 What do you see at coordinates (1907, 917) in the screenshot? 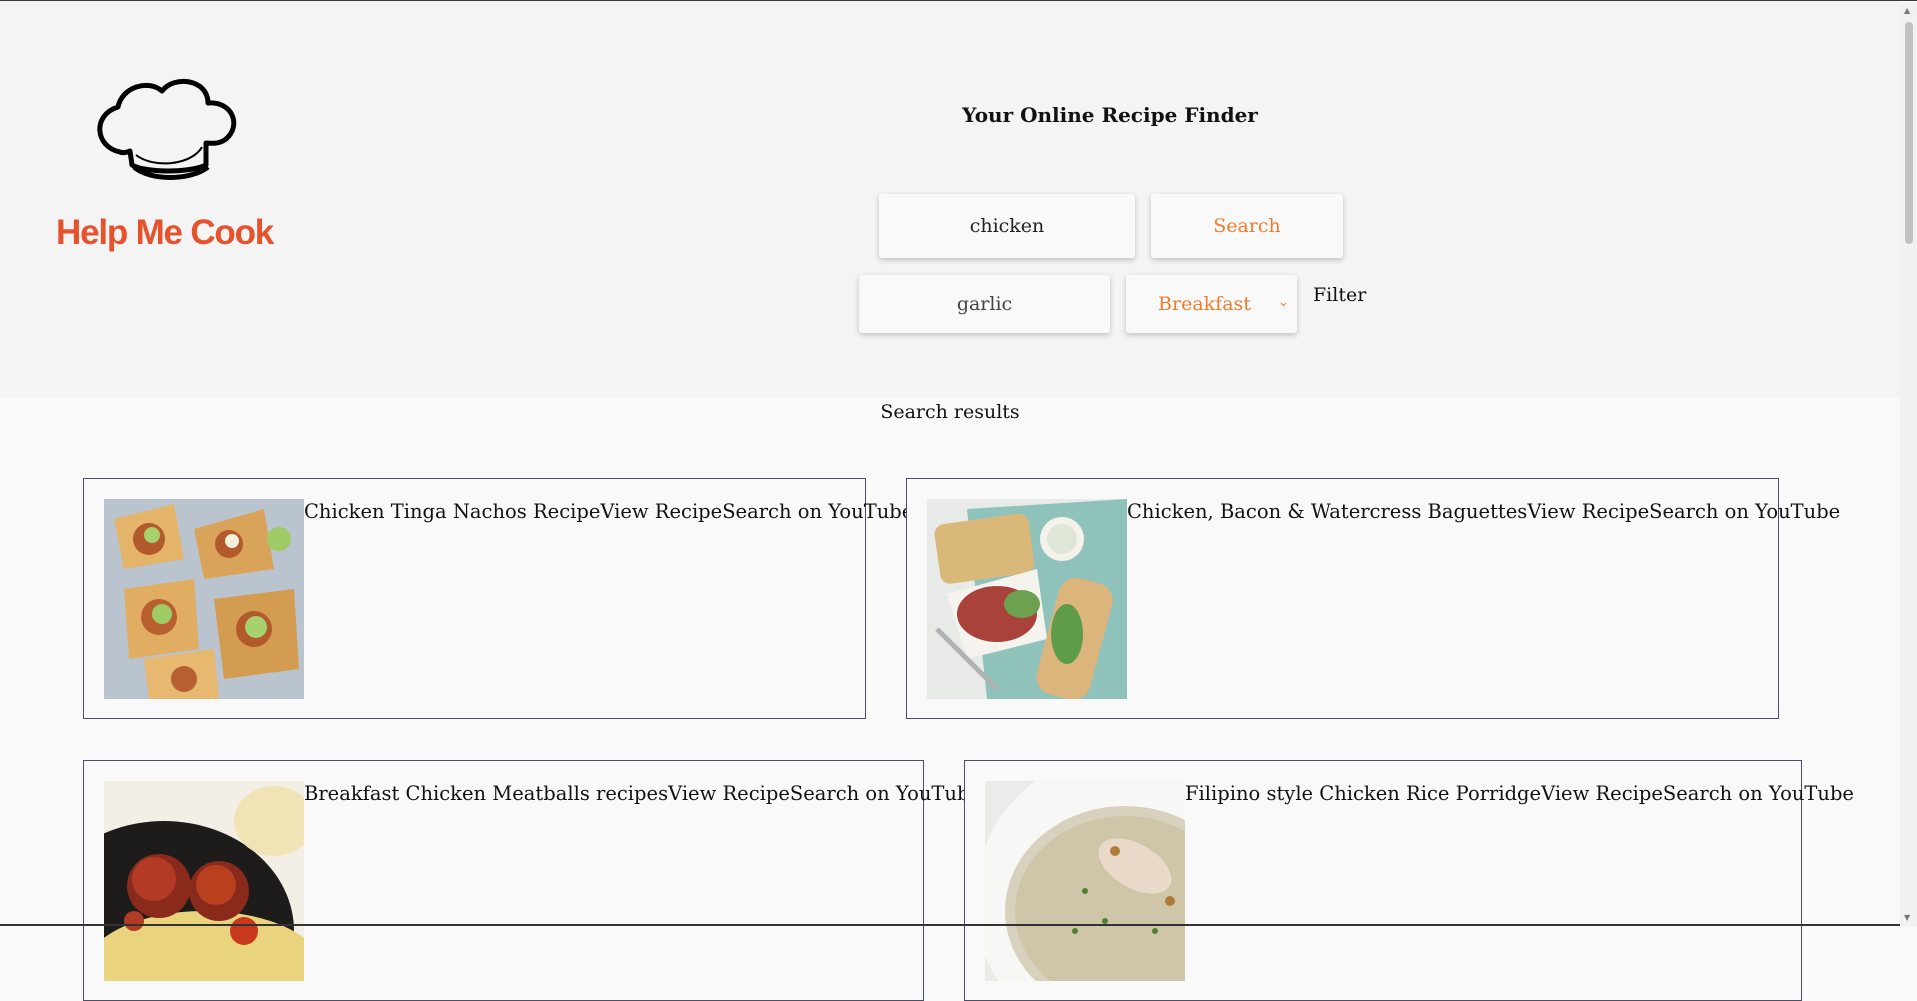
I see `scroll-down-icon: ▼` at bounding box center [1907, 917].